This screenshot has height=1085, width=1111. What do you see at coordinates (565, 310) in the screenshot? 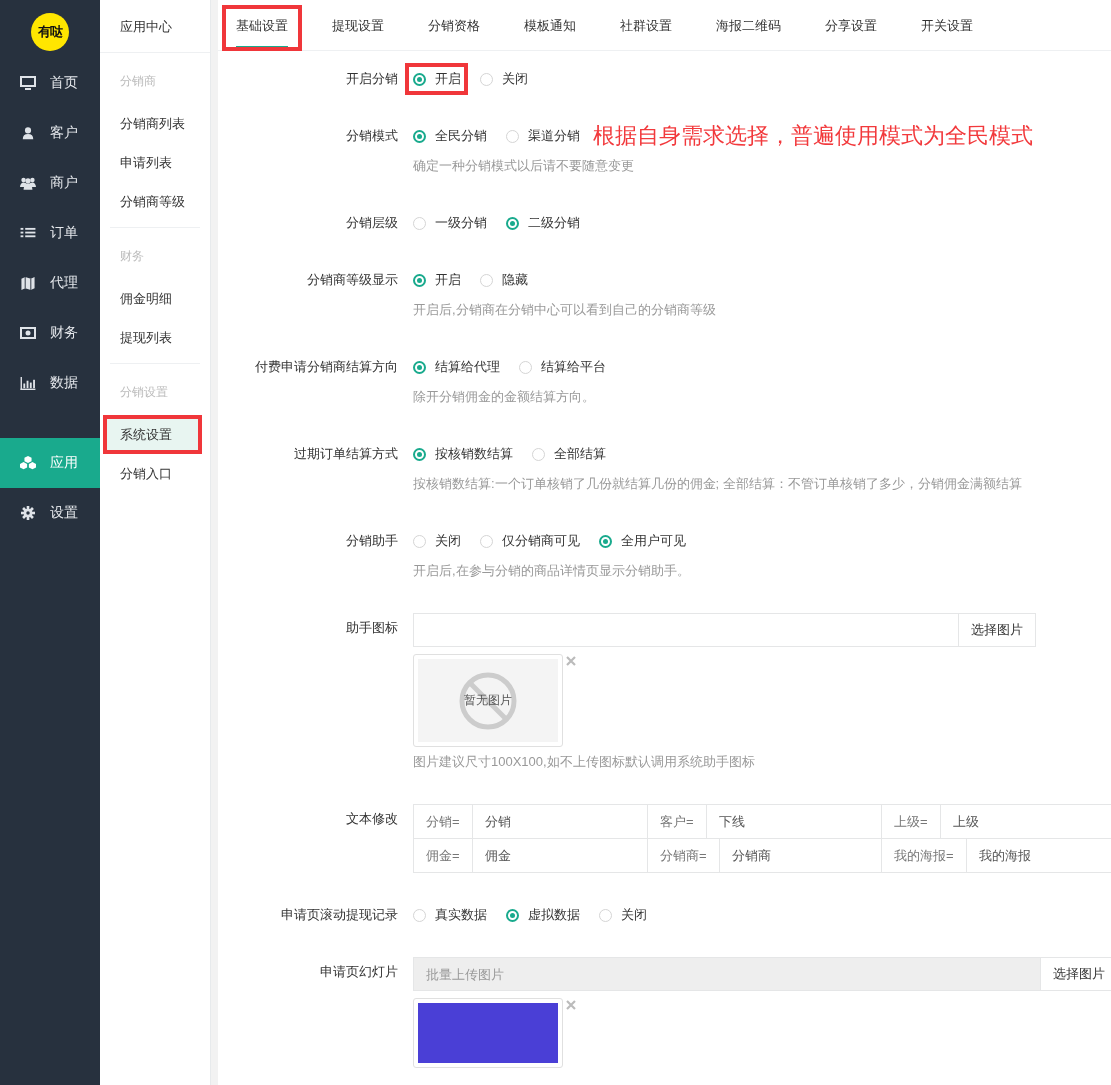
I see `hint-text: 开启后,分销商在分销中心可以看到自己的分销商等级` at bounding box center [565, 310].